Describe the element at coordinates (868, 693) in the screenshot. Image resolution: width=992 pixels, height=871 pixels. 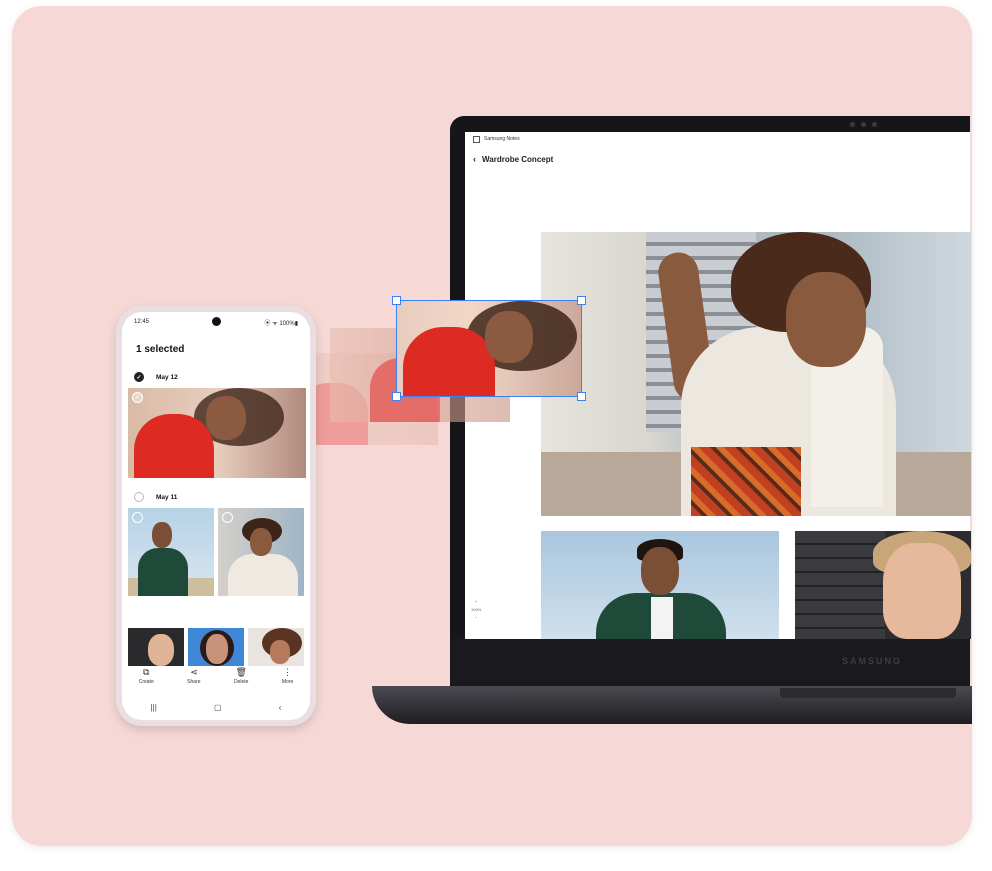
I see `laptop-hinge` at that location.